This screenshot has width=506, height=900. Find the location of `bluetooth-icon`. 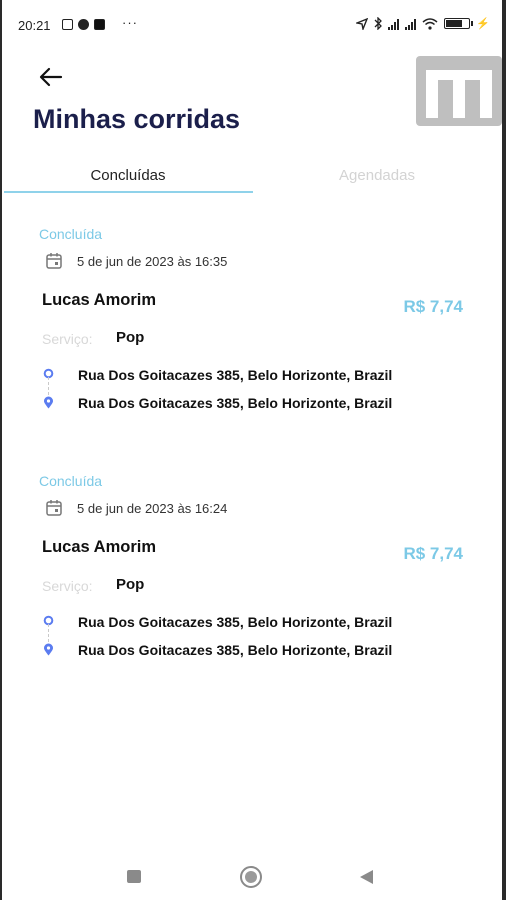

bluetooth-icon is located at coordinates (378, 23).